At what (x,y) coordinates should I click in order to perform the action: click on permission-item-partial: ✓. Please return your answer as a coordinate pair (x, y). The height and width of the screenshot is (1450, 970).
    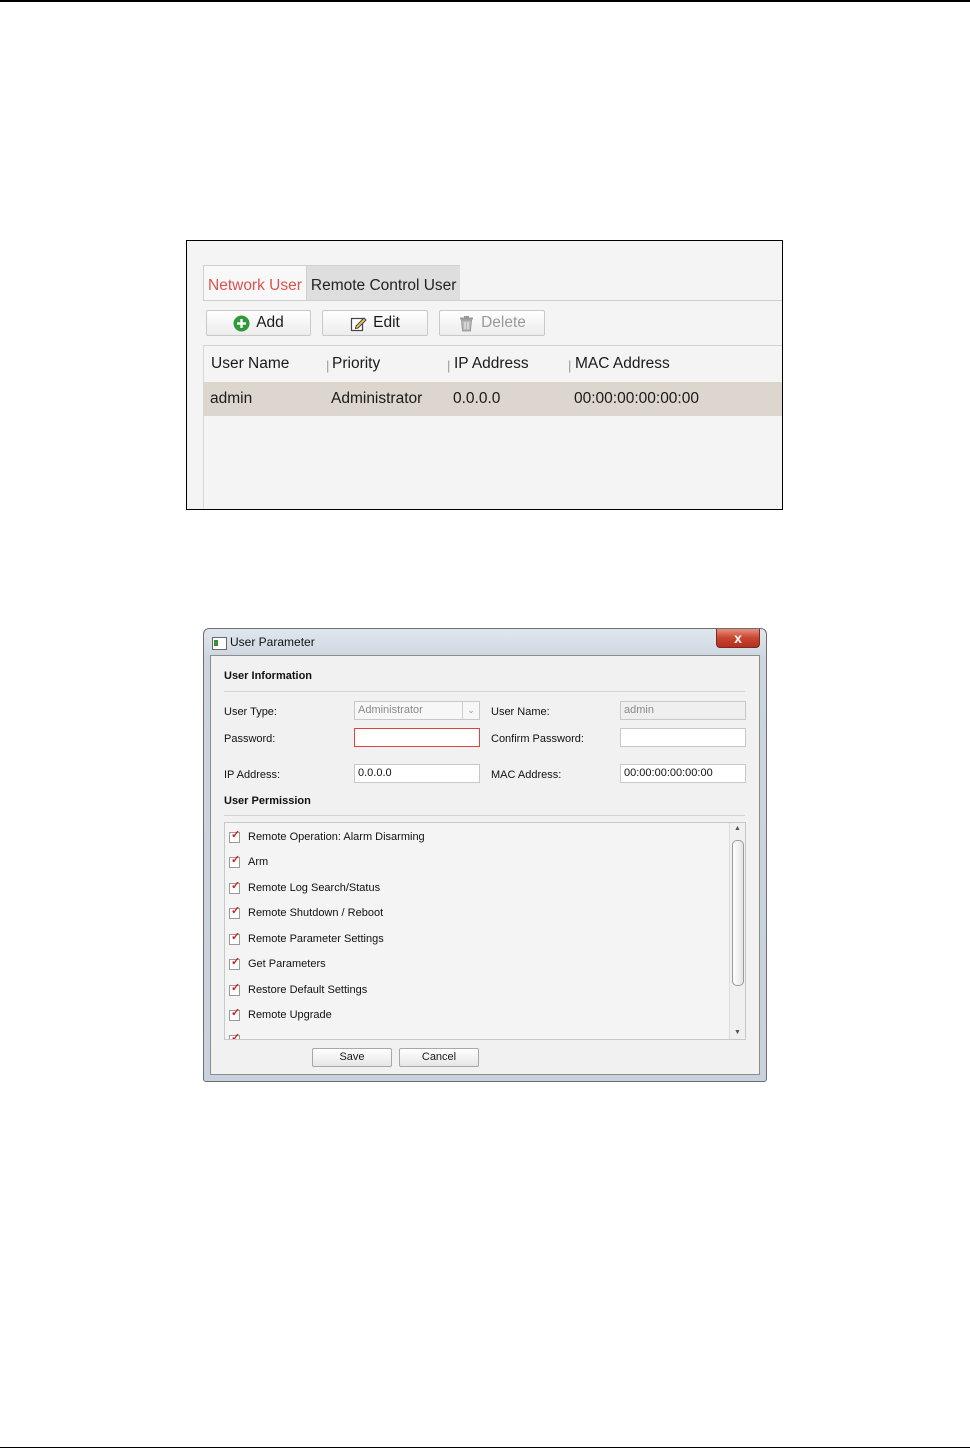
    Looking at the image, I should click on (238, 1035).